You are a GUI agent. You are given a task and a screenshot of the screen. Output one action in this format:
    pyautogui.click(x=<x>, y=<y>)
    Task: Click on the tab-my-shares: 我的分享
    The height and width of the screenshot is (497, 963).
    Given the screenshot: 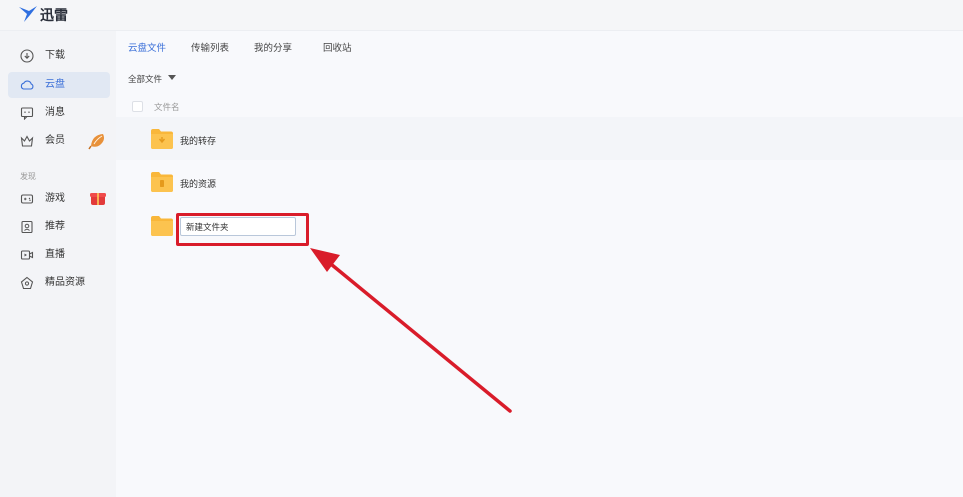 What is the action you would take?
    pyautogui.click(x=273, y=47)
    